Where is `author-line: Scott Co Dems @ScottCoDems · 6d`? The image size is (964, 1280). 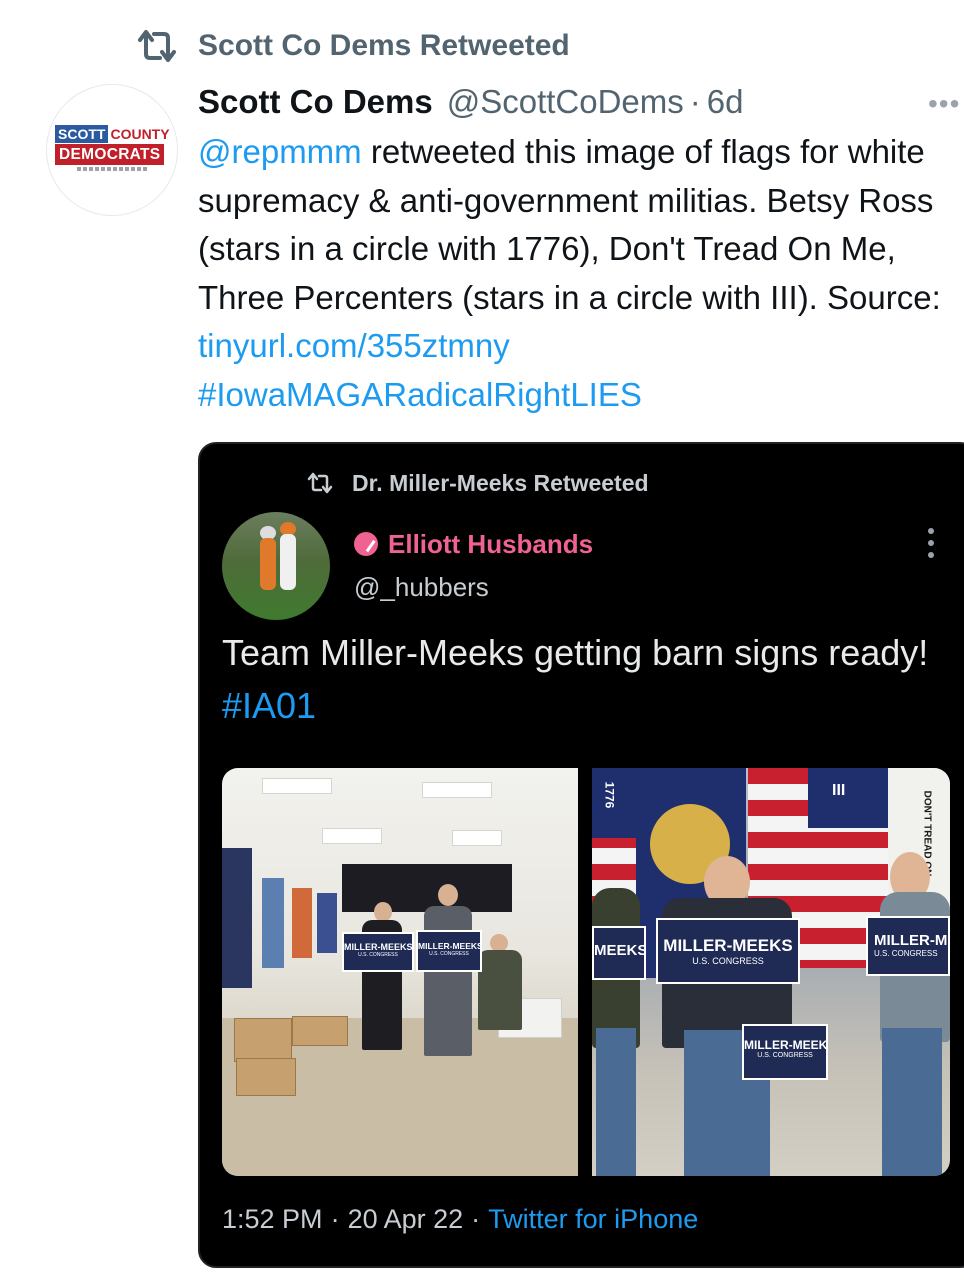 author-line: Scott Co Dems @ScottCoDems · 6d is located at coordinates (471, 102).